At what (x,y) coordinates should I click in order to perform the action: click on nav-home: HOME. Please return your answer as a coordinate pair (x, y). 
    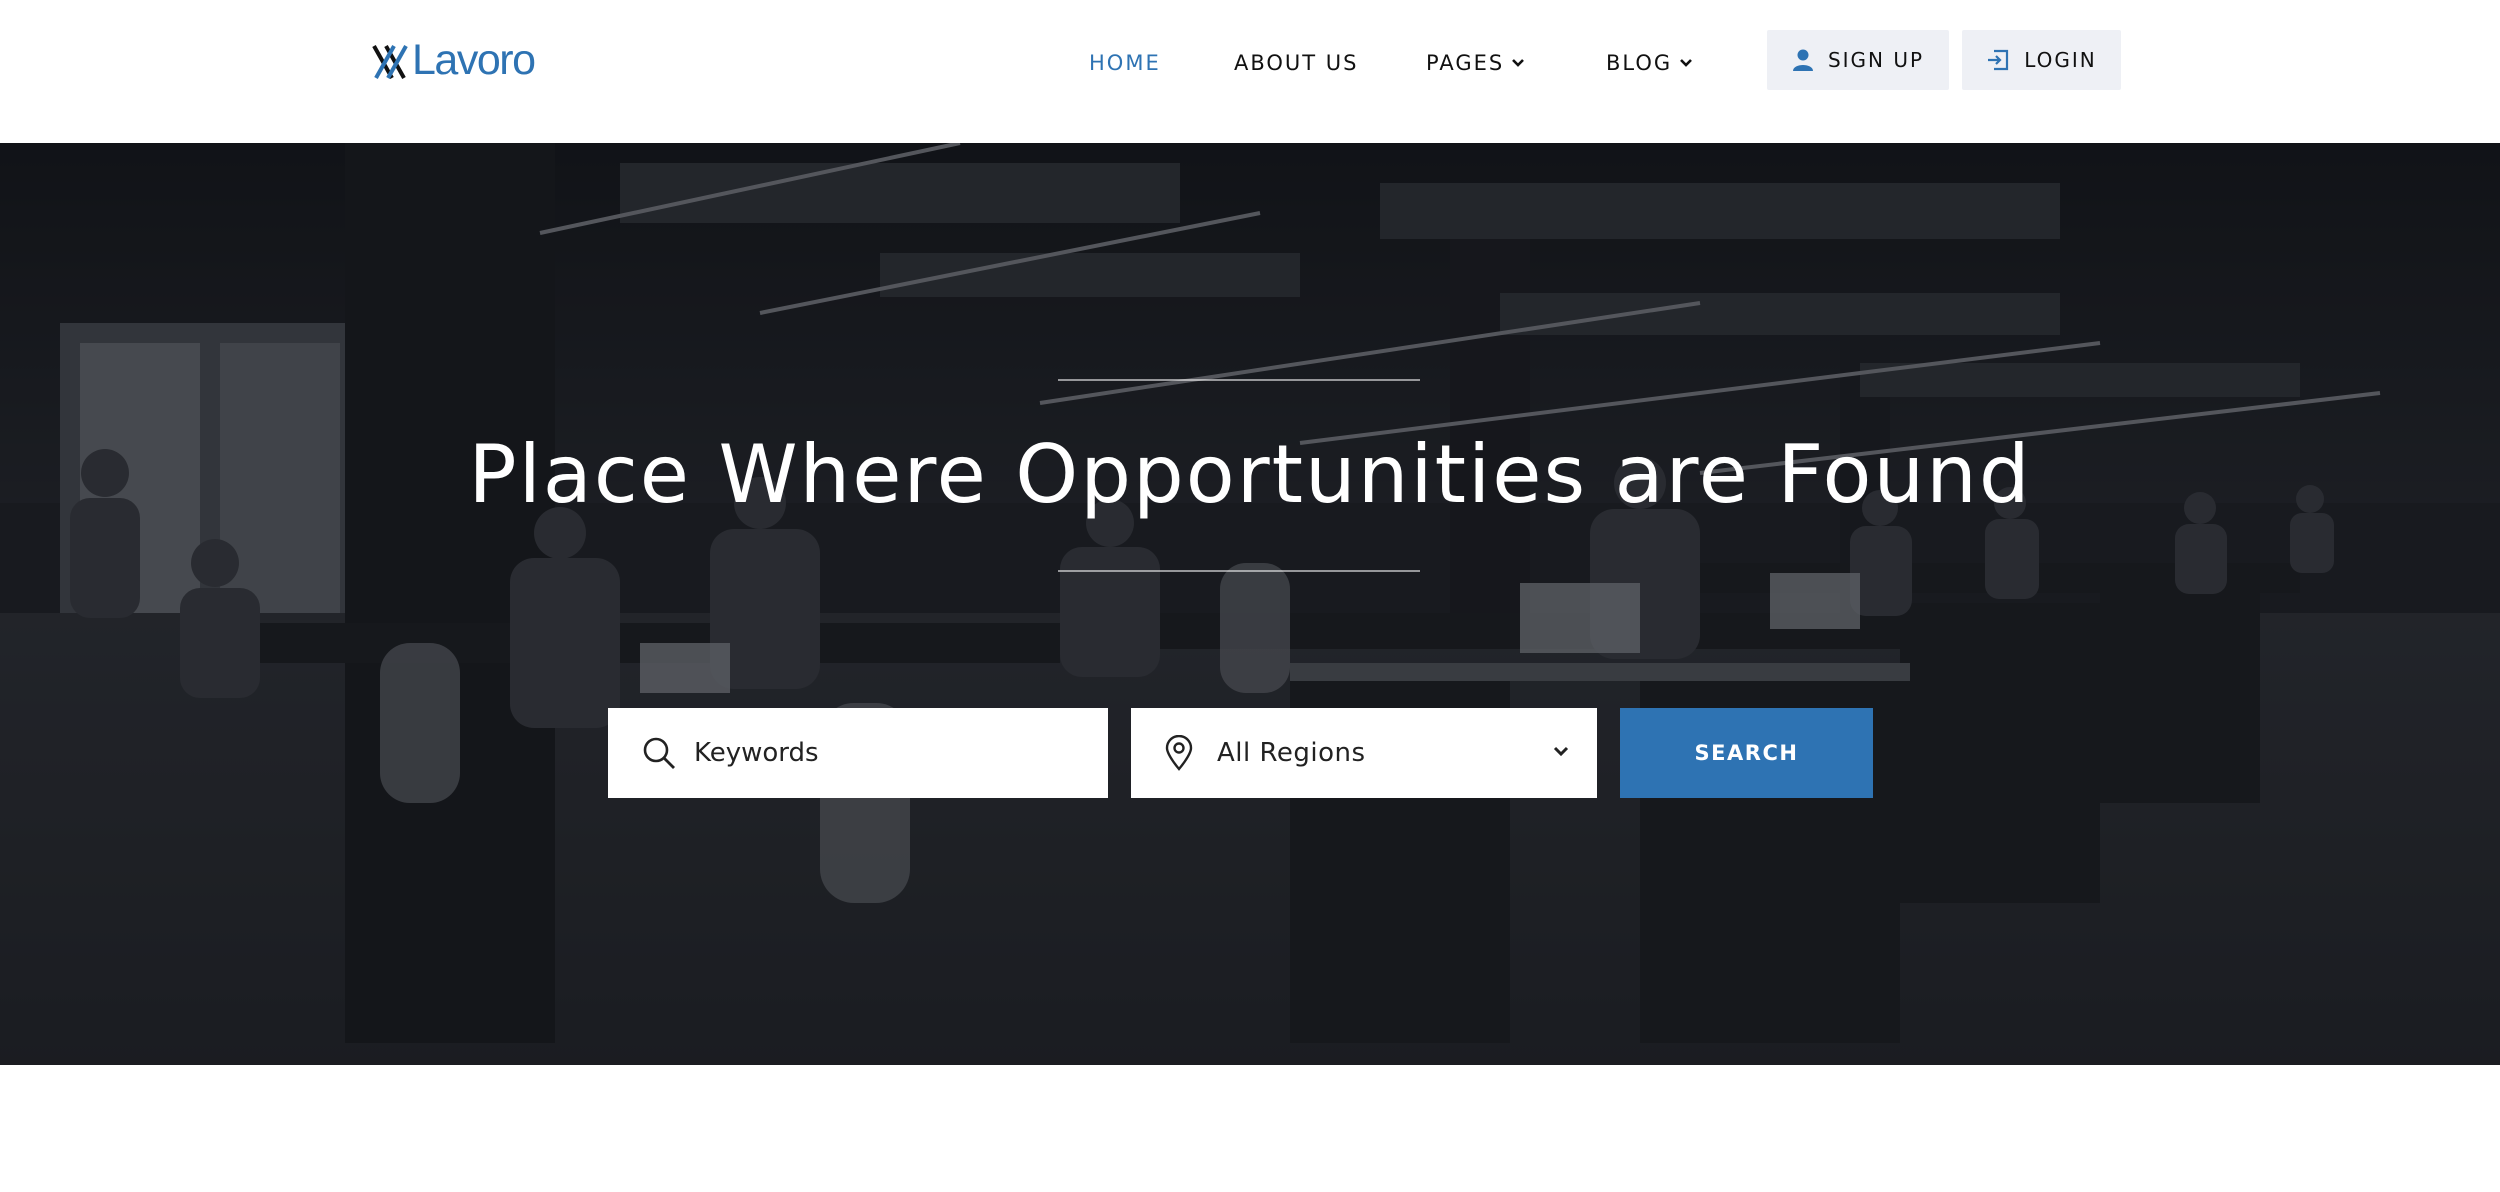
    Looking at the image, I should click on (1125, 63).